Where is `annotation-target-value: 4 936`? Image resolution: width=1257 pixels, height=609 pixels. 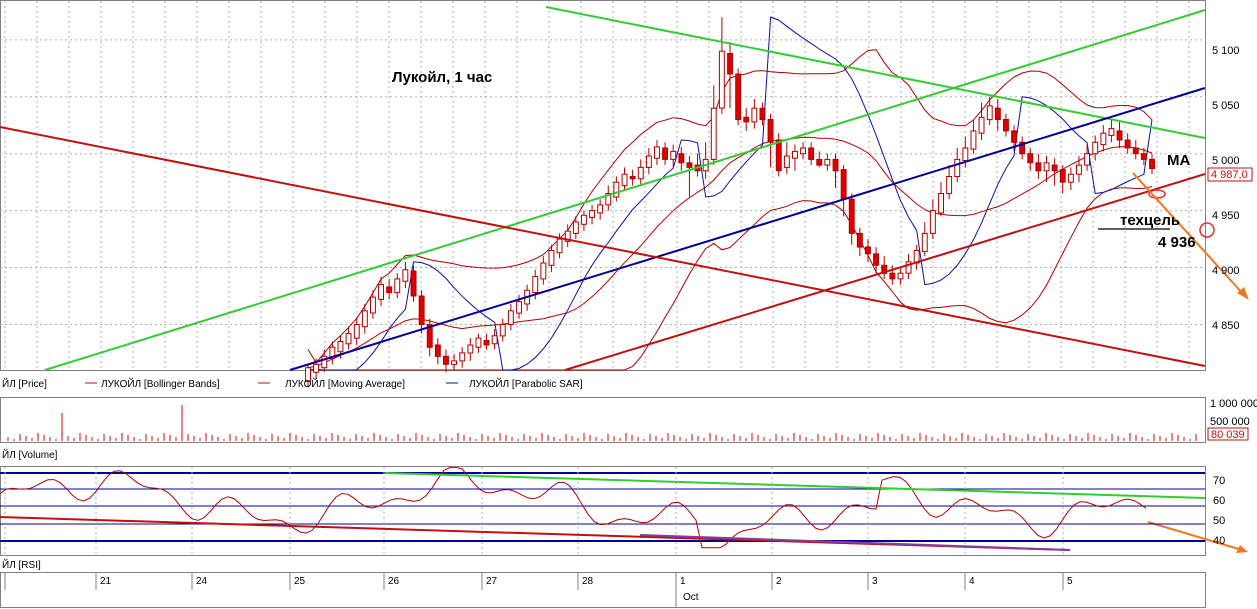 annotation-target-value: 4 936 is located at coordinates (1177, 242).